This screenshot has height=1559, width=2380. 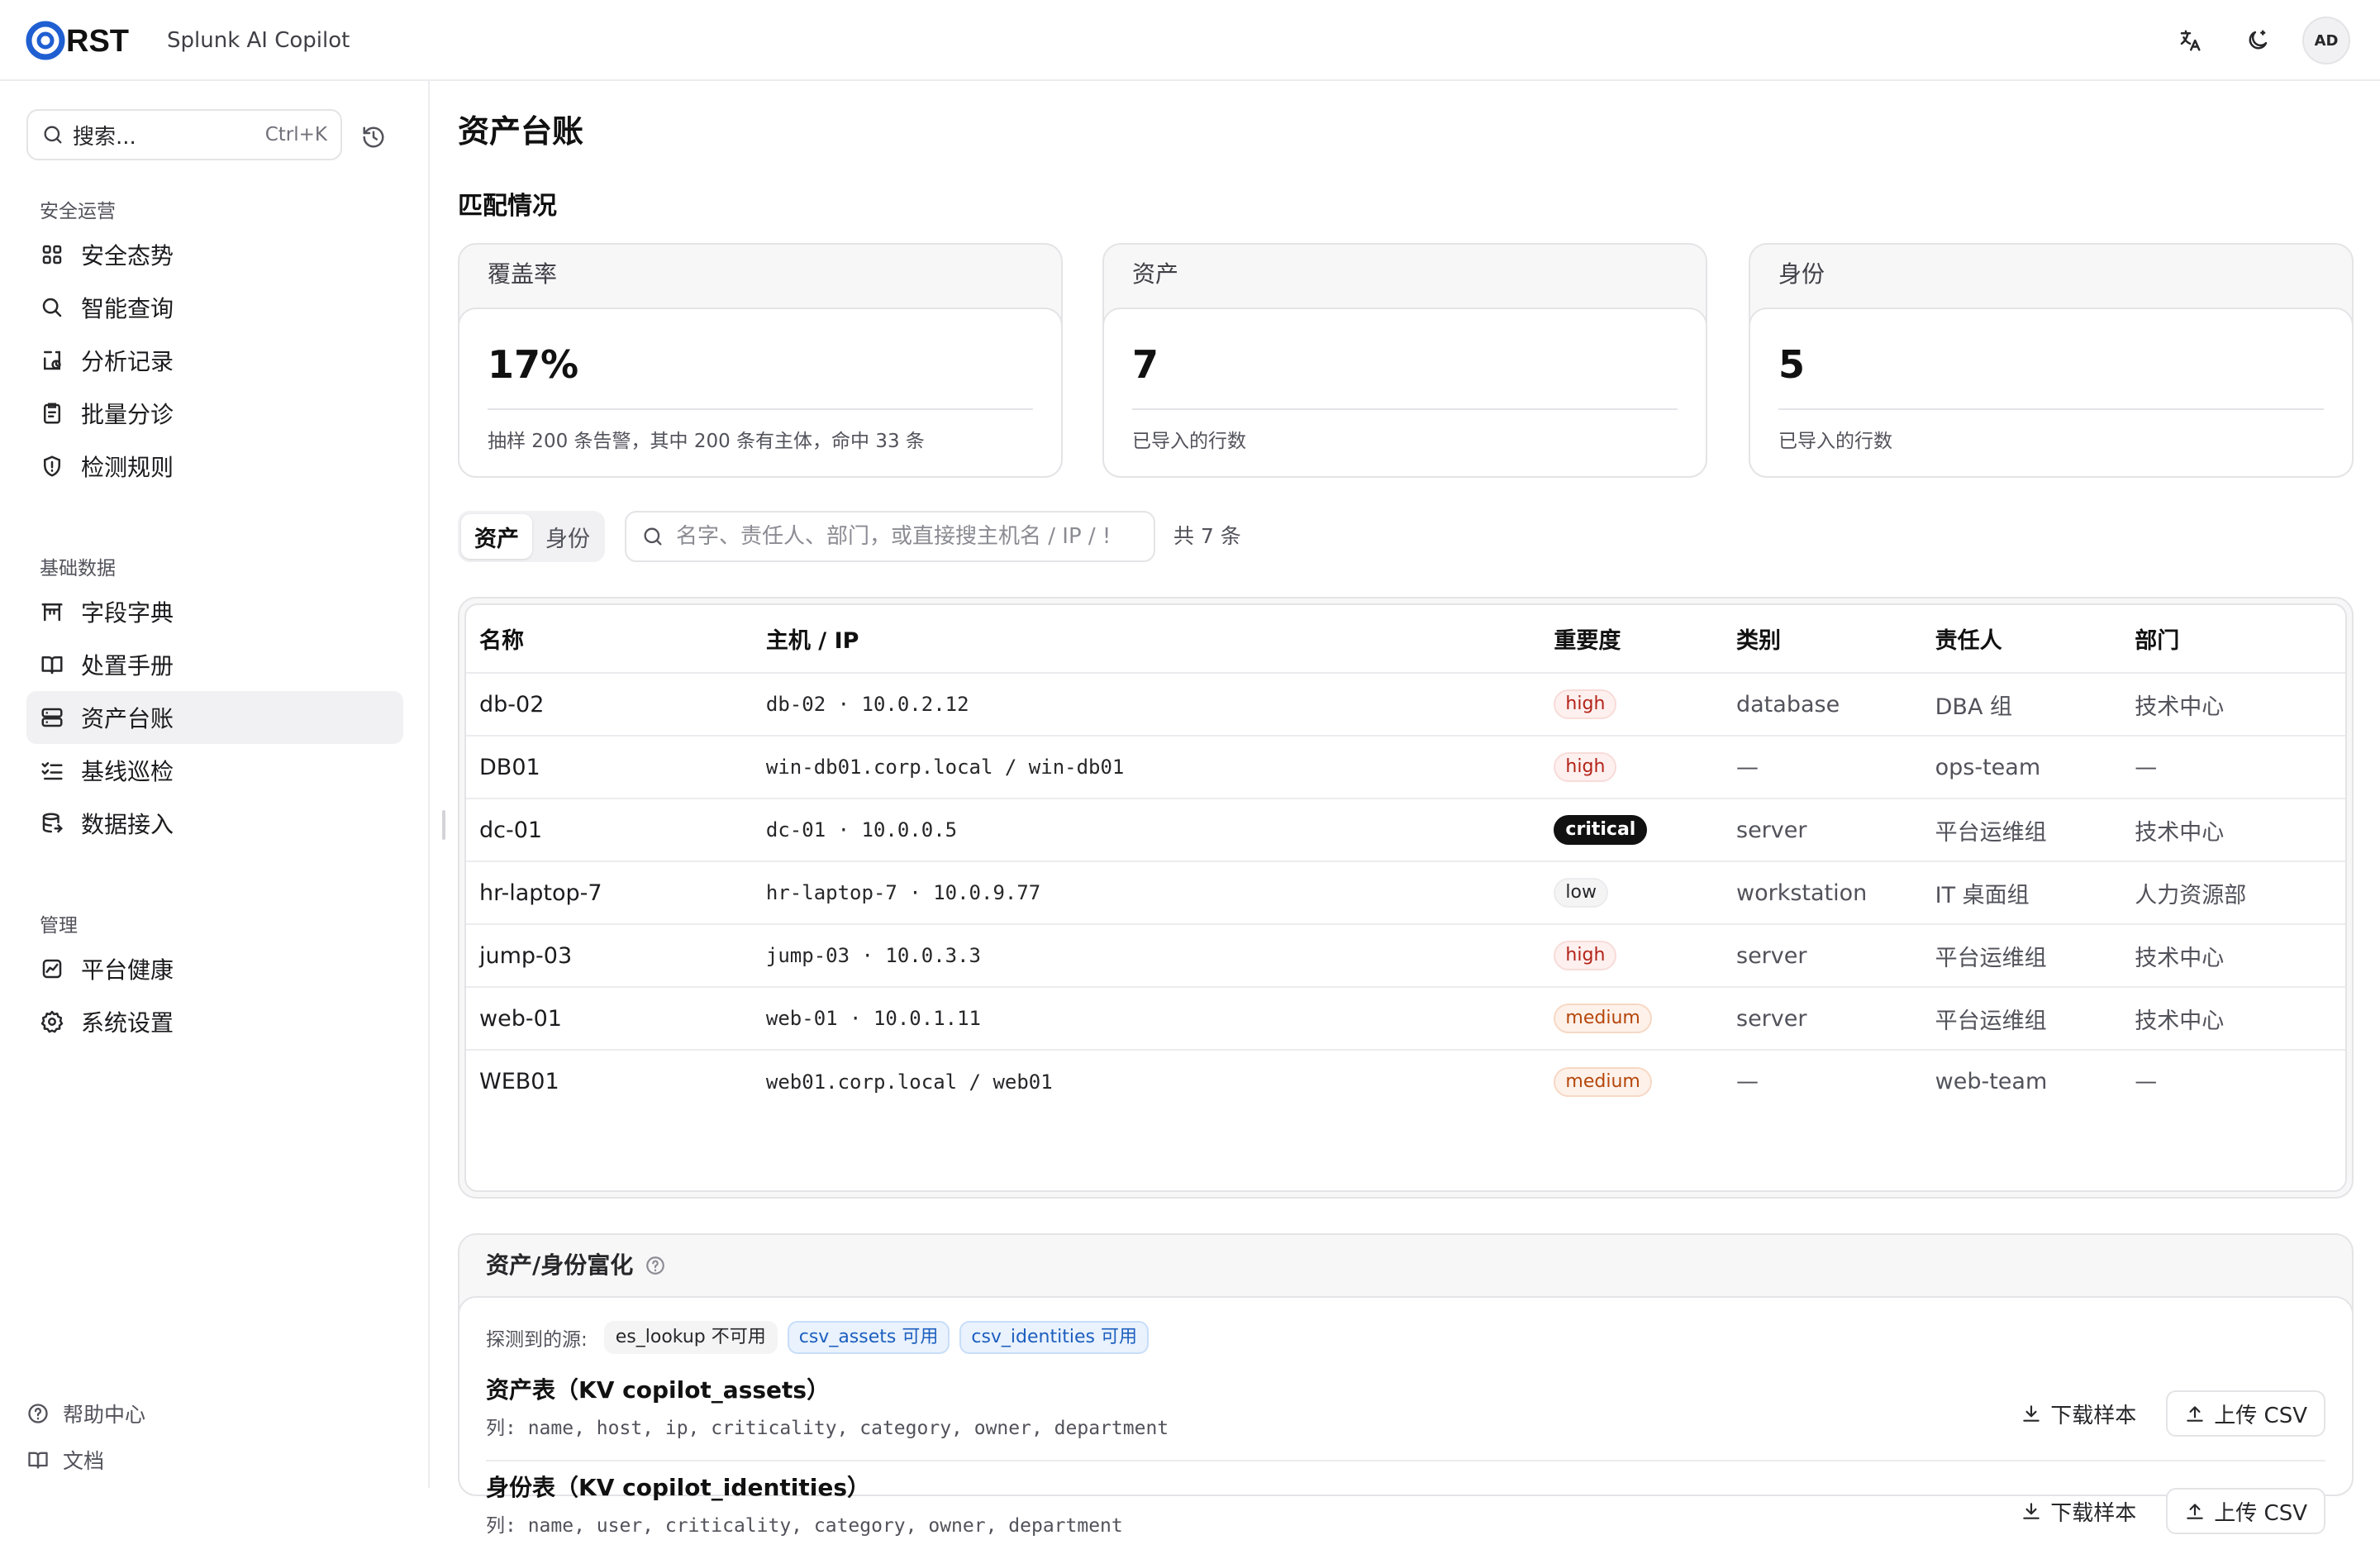 What do you see at coordinates (2260, 1513) in the screenshot?
I see `upload-csv-label: 上传 CSV` at bounding box center [2260, 1513].